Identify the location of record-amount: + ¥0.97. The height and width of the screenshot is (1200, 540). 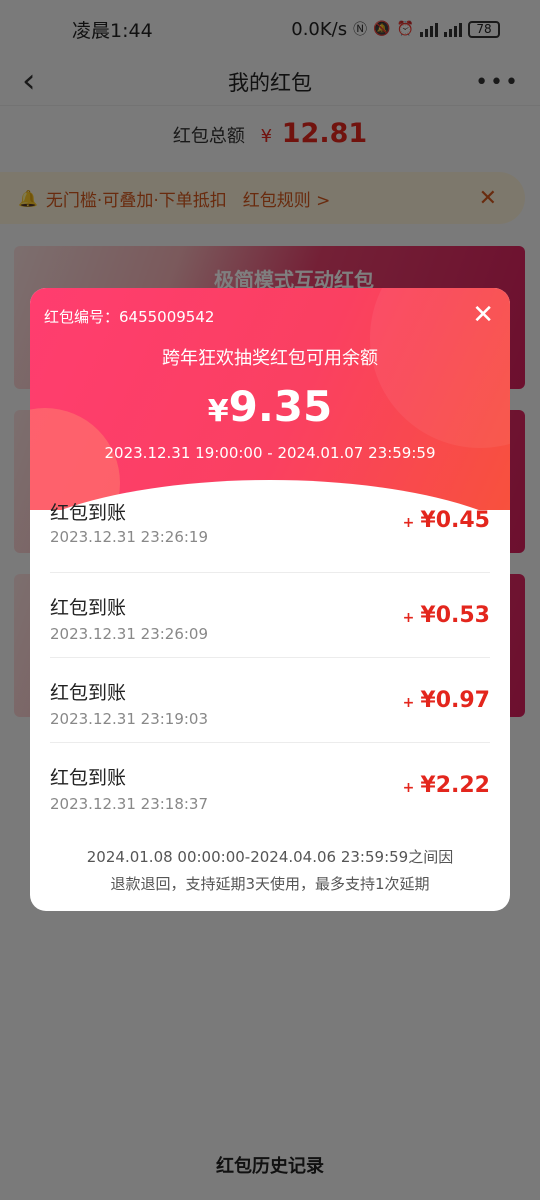
(446, 700).